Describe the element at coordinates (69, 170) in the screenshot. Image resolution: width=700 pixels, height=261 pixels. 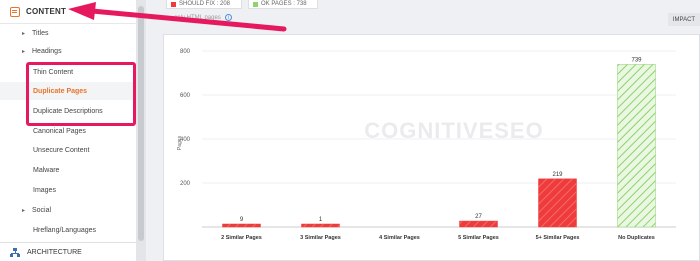
I see `sidebar-item-malware: Malware` at that location.